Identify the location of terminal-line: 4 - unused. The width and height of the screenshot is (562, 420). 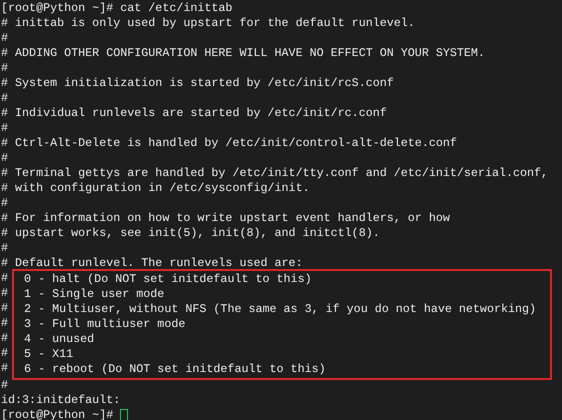
(59, 339).